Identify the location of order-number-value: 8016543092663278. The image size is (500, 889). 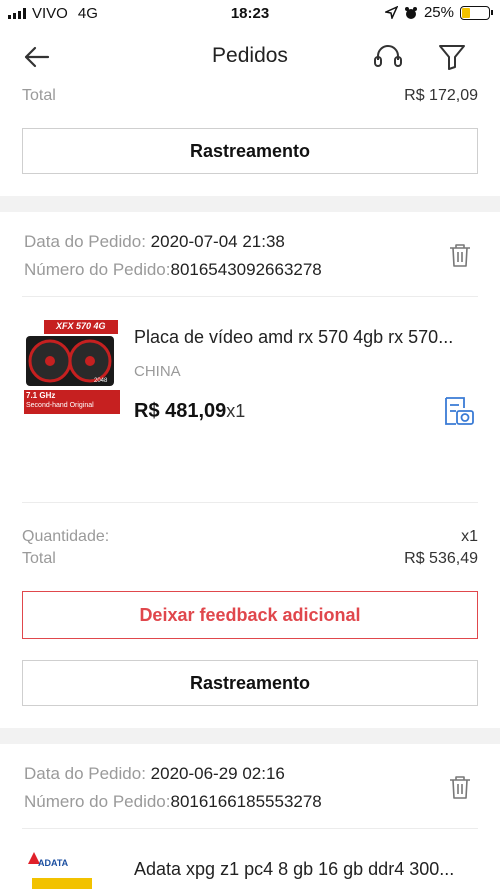
(246, 269).